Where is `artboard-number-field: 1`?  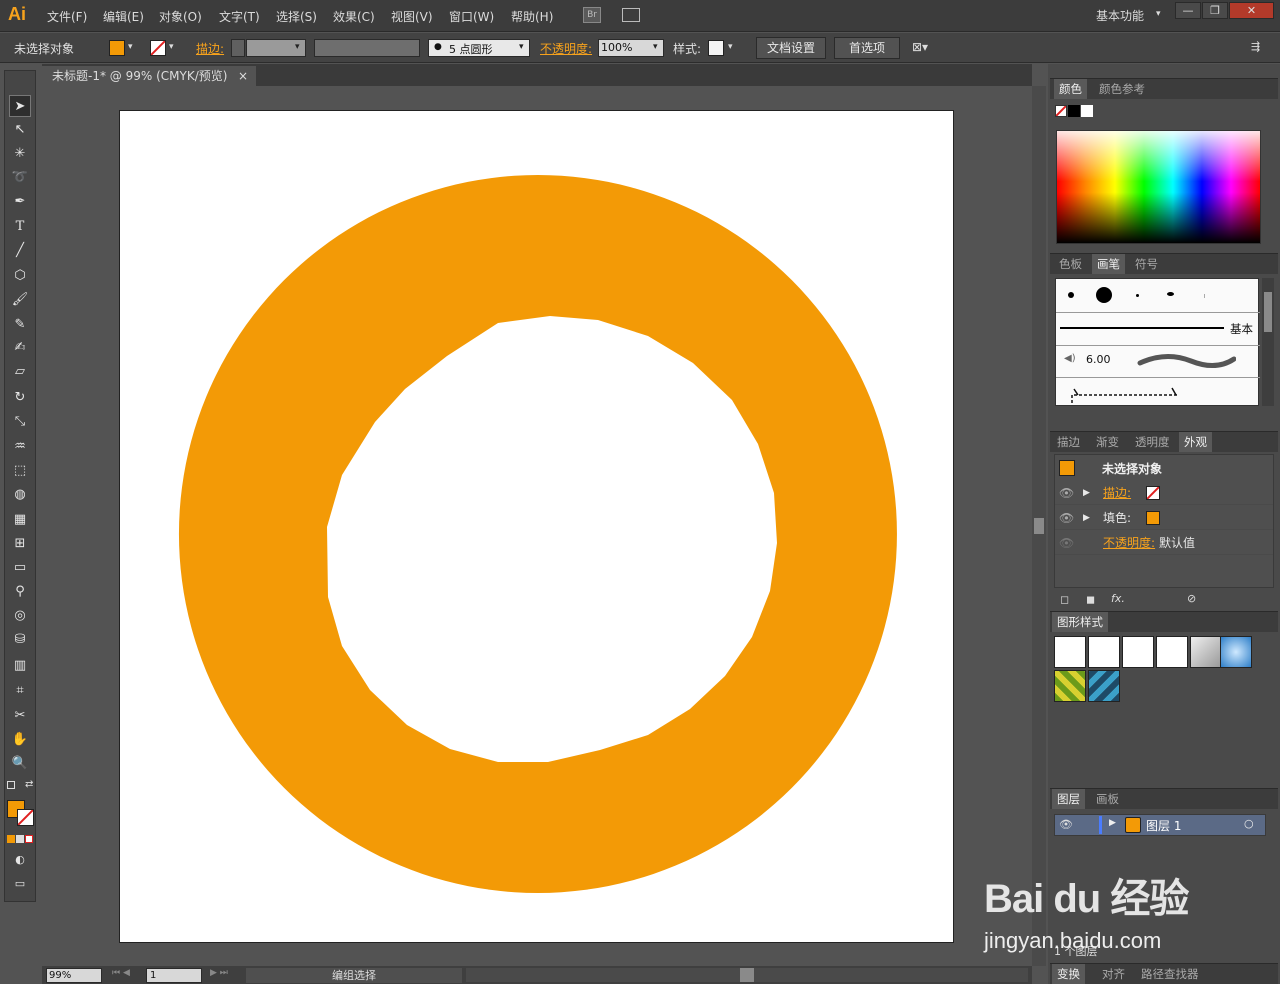
artboard-number-field: 1 is located at coordinates (174, 975).